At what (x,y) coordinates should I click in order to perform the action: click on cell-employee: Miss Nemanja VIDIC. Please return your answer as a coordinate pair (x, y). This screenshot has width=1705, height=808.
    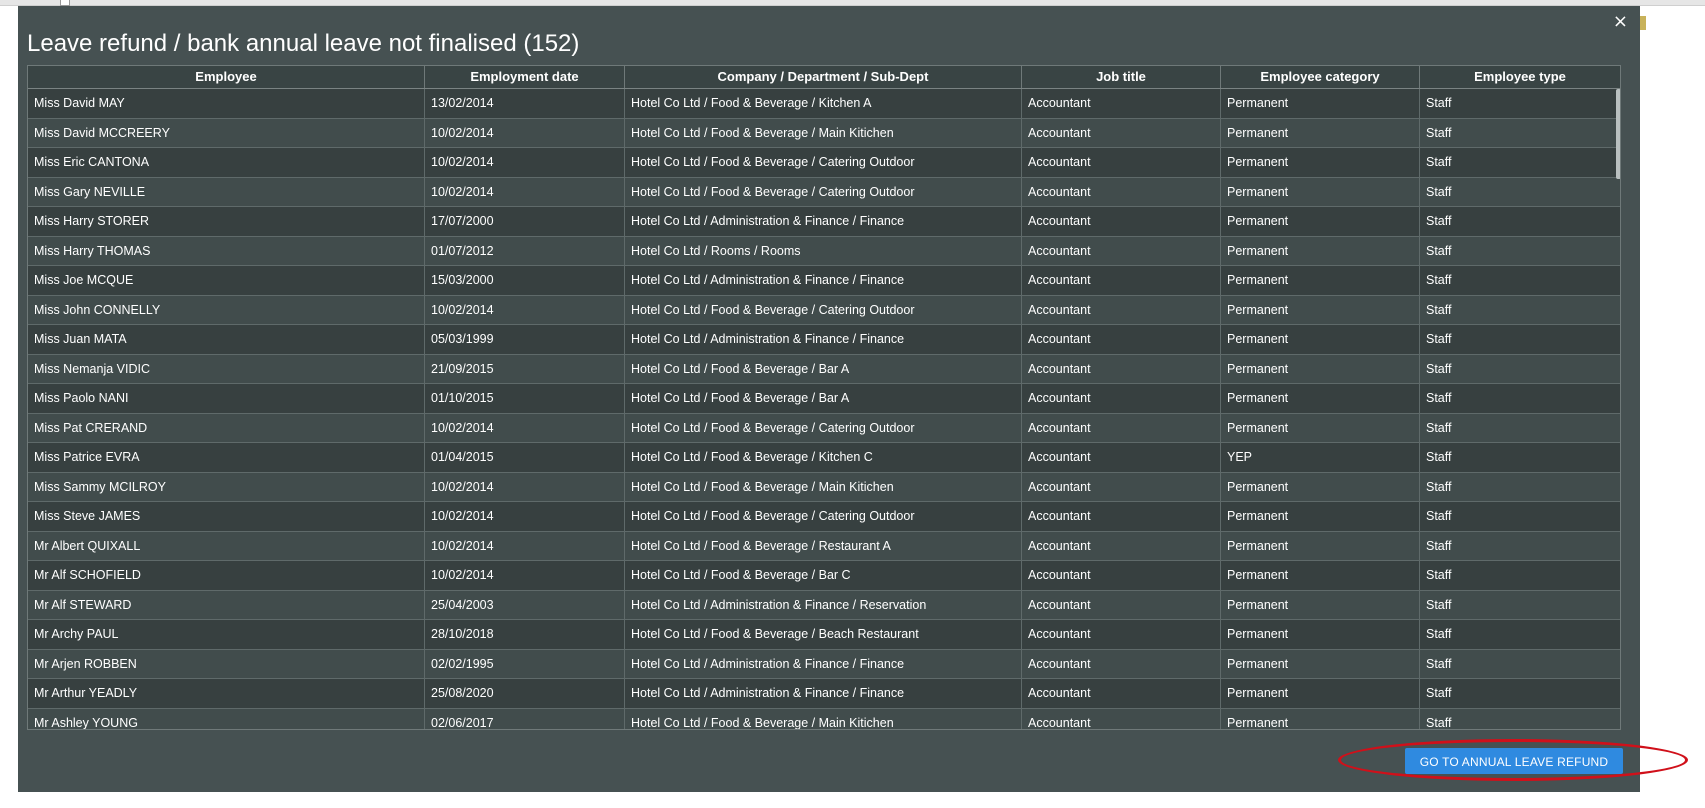
    Looking at the image, I should click on (226, 368).